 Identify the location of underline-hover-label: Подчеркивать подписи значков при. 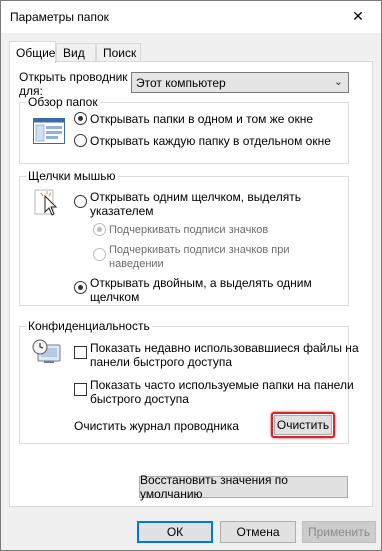
(199, 250).